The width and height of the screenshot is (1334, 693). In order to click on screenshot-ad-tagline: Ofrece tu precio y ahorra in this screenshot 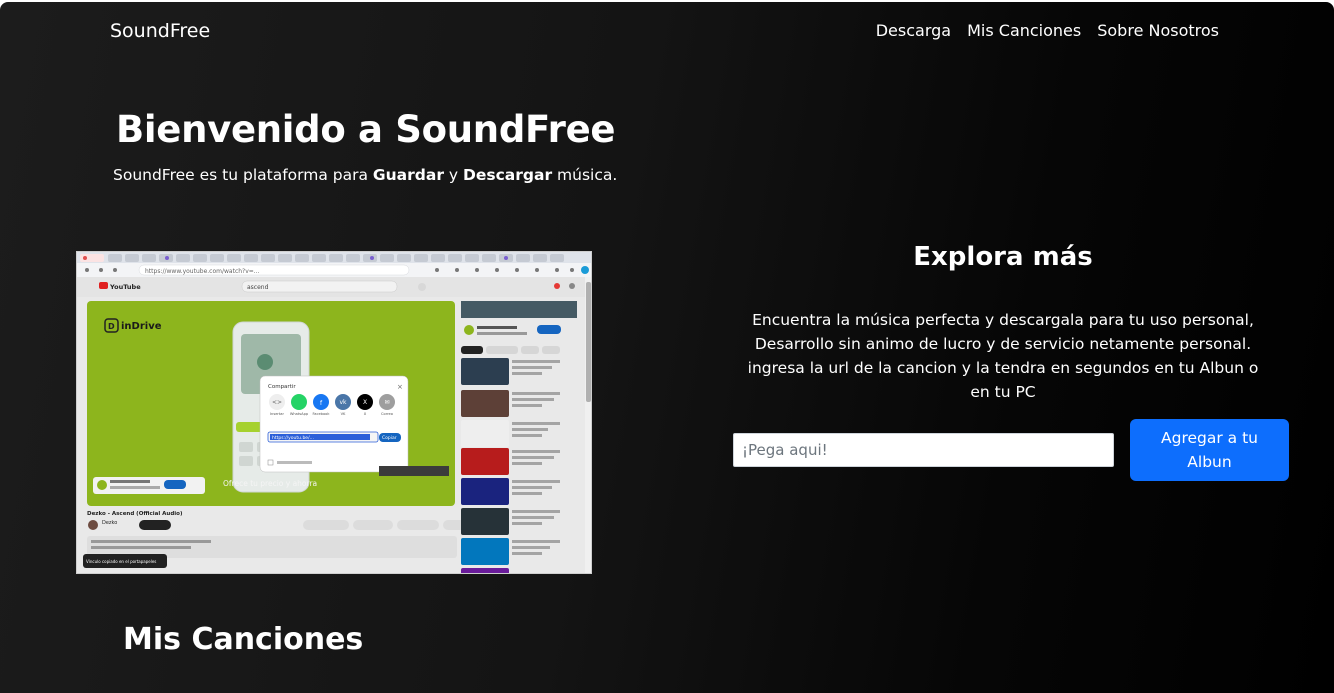, I will do `click(270, 483)`.